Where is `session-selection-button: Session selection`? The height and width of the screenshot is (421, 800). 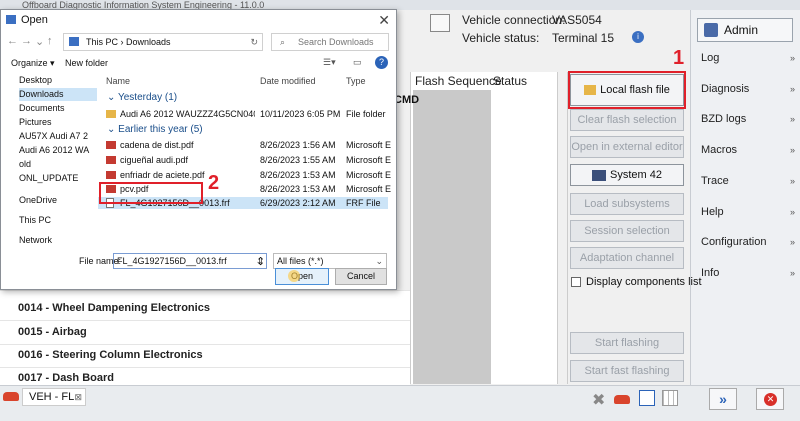
session-selection-button: Session selection is located at coordinates (627, 231).